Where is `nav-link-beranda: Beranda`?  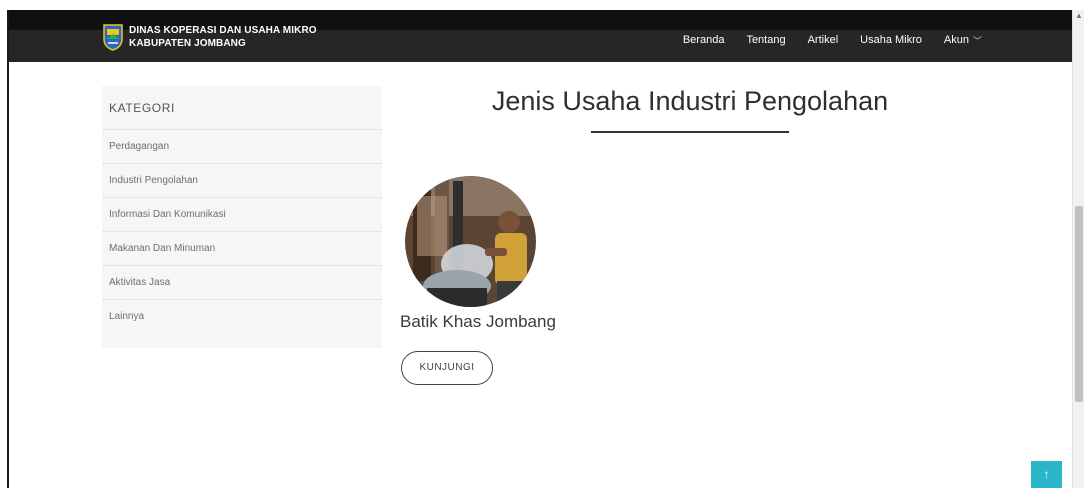 nav-link-beranda: Beranda is located at coordinates (704, 40).